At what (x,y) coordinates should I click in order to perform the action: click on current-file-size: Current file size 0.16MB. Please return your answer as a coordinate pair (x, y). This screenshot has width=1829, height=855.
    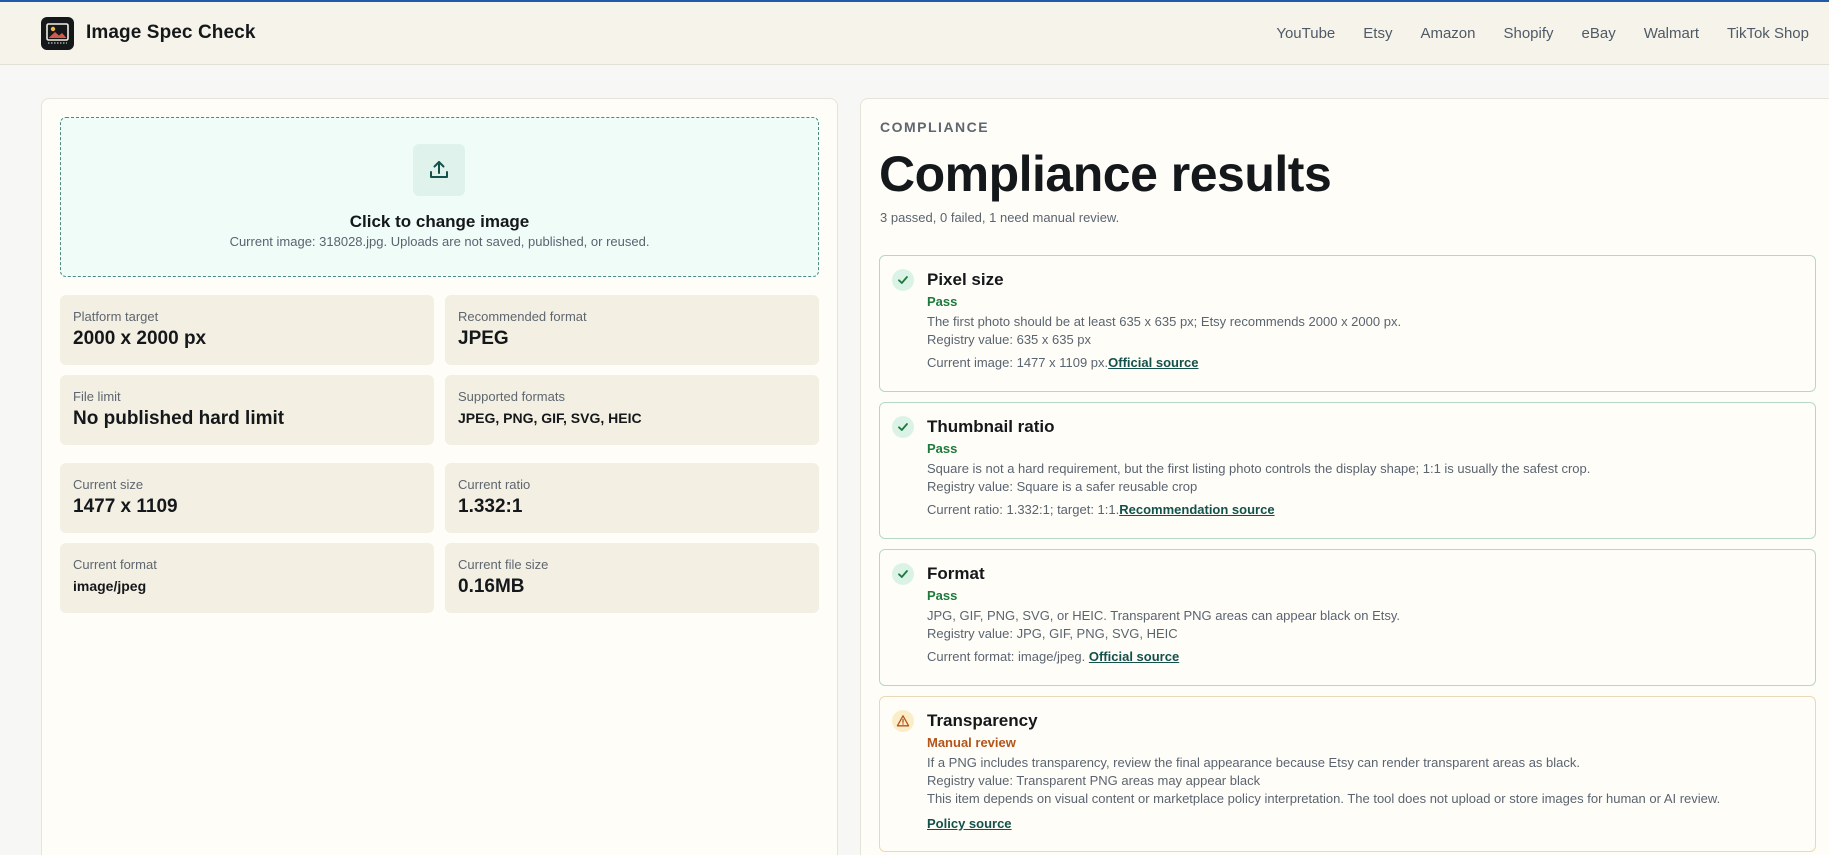
    Looking at the image, I should click on (632, 578).